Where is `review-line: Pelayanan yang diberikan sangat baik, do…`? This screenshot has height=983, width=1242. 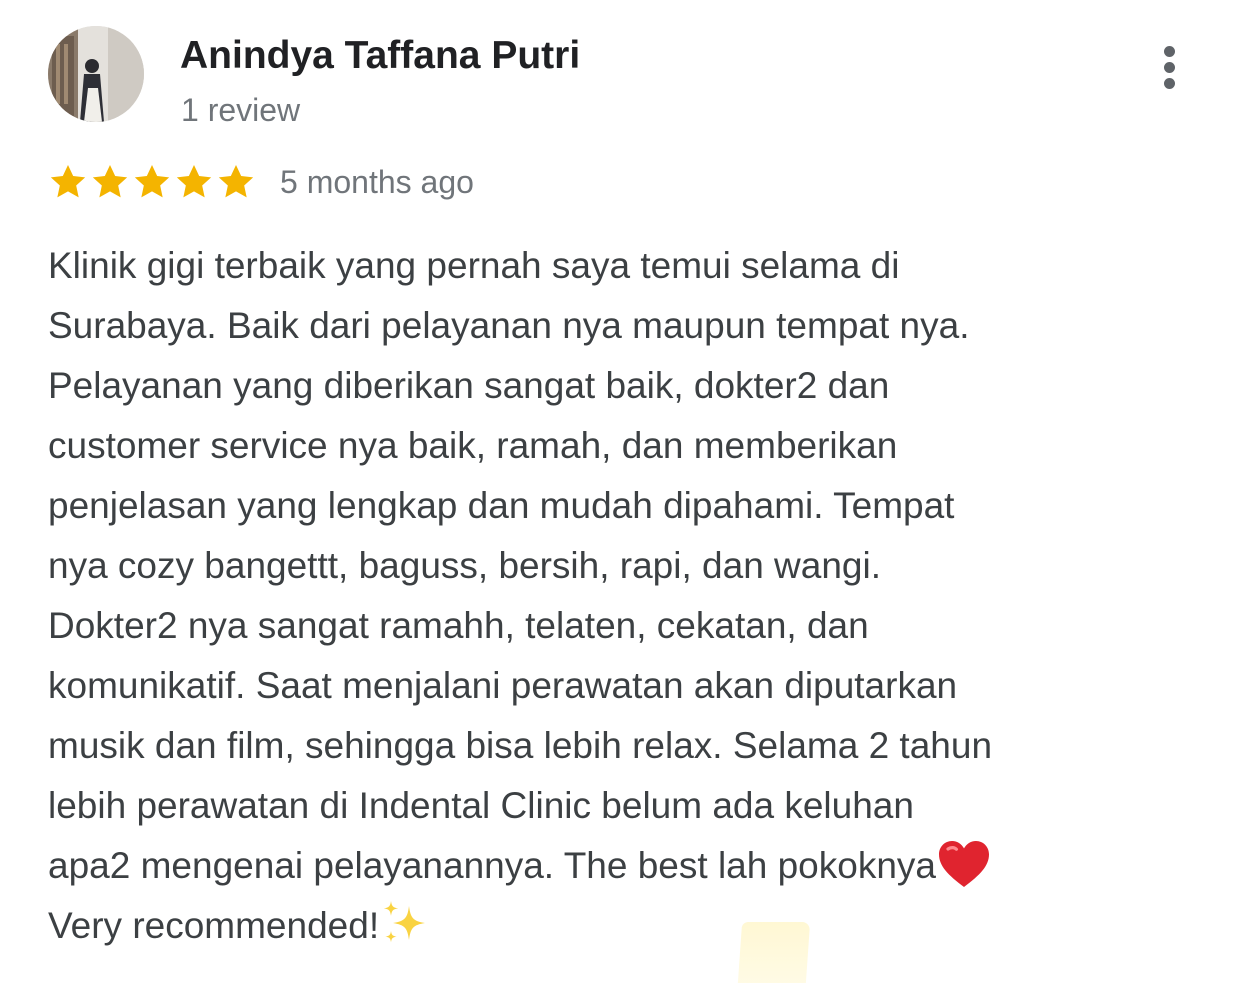
review-line: Pelayanan yang diberikan sangat baik, do… is located at coordinates (469, 385).